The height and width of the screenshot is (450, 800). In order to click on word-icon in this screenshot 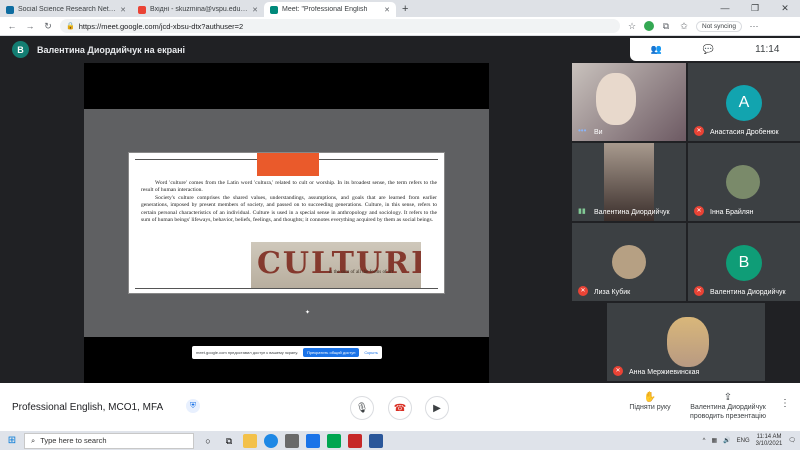, I will do `click(376, 440)`.